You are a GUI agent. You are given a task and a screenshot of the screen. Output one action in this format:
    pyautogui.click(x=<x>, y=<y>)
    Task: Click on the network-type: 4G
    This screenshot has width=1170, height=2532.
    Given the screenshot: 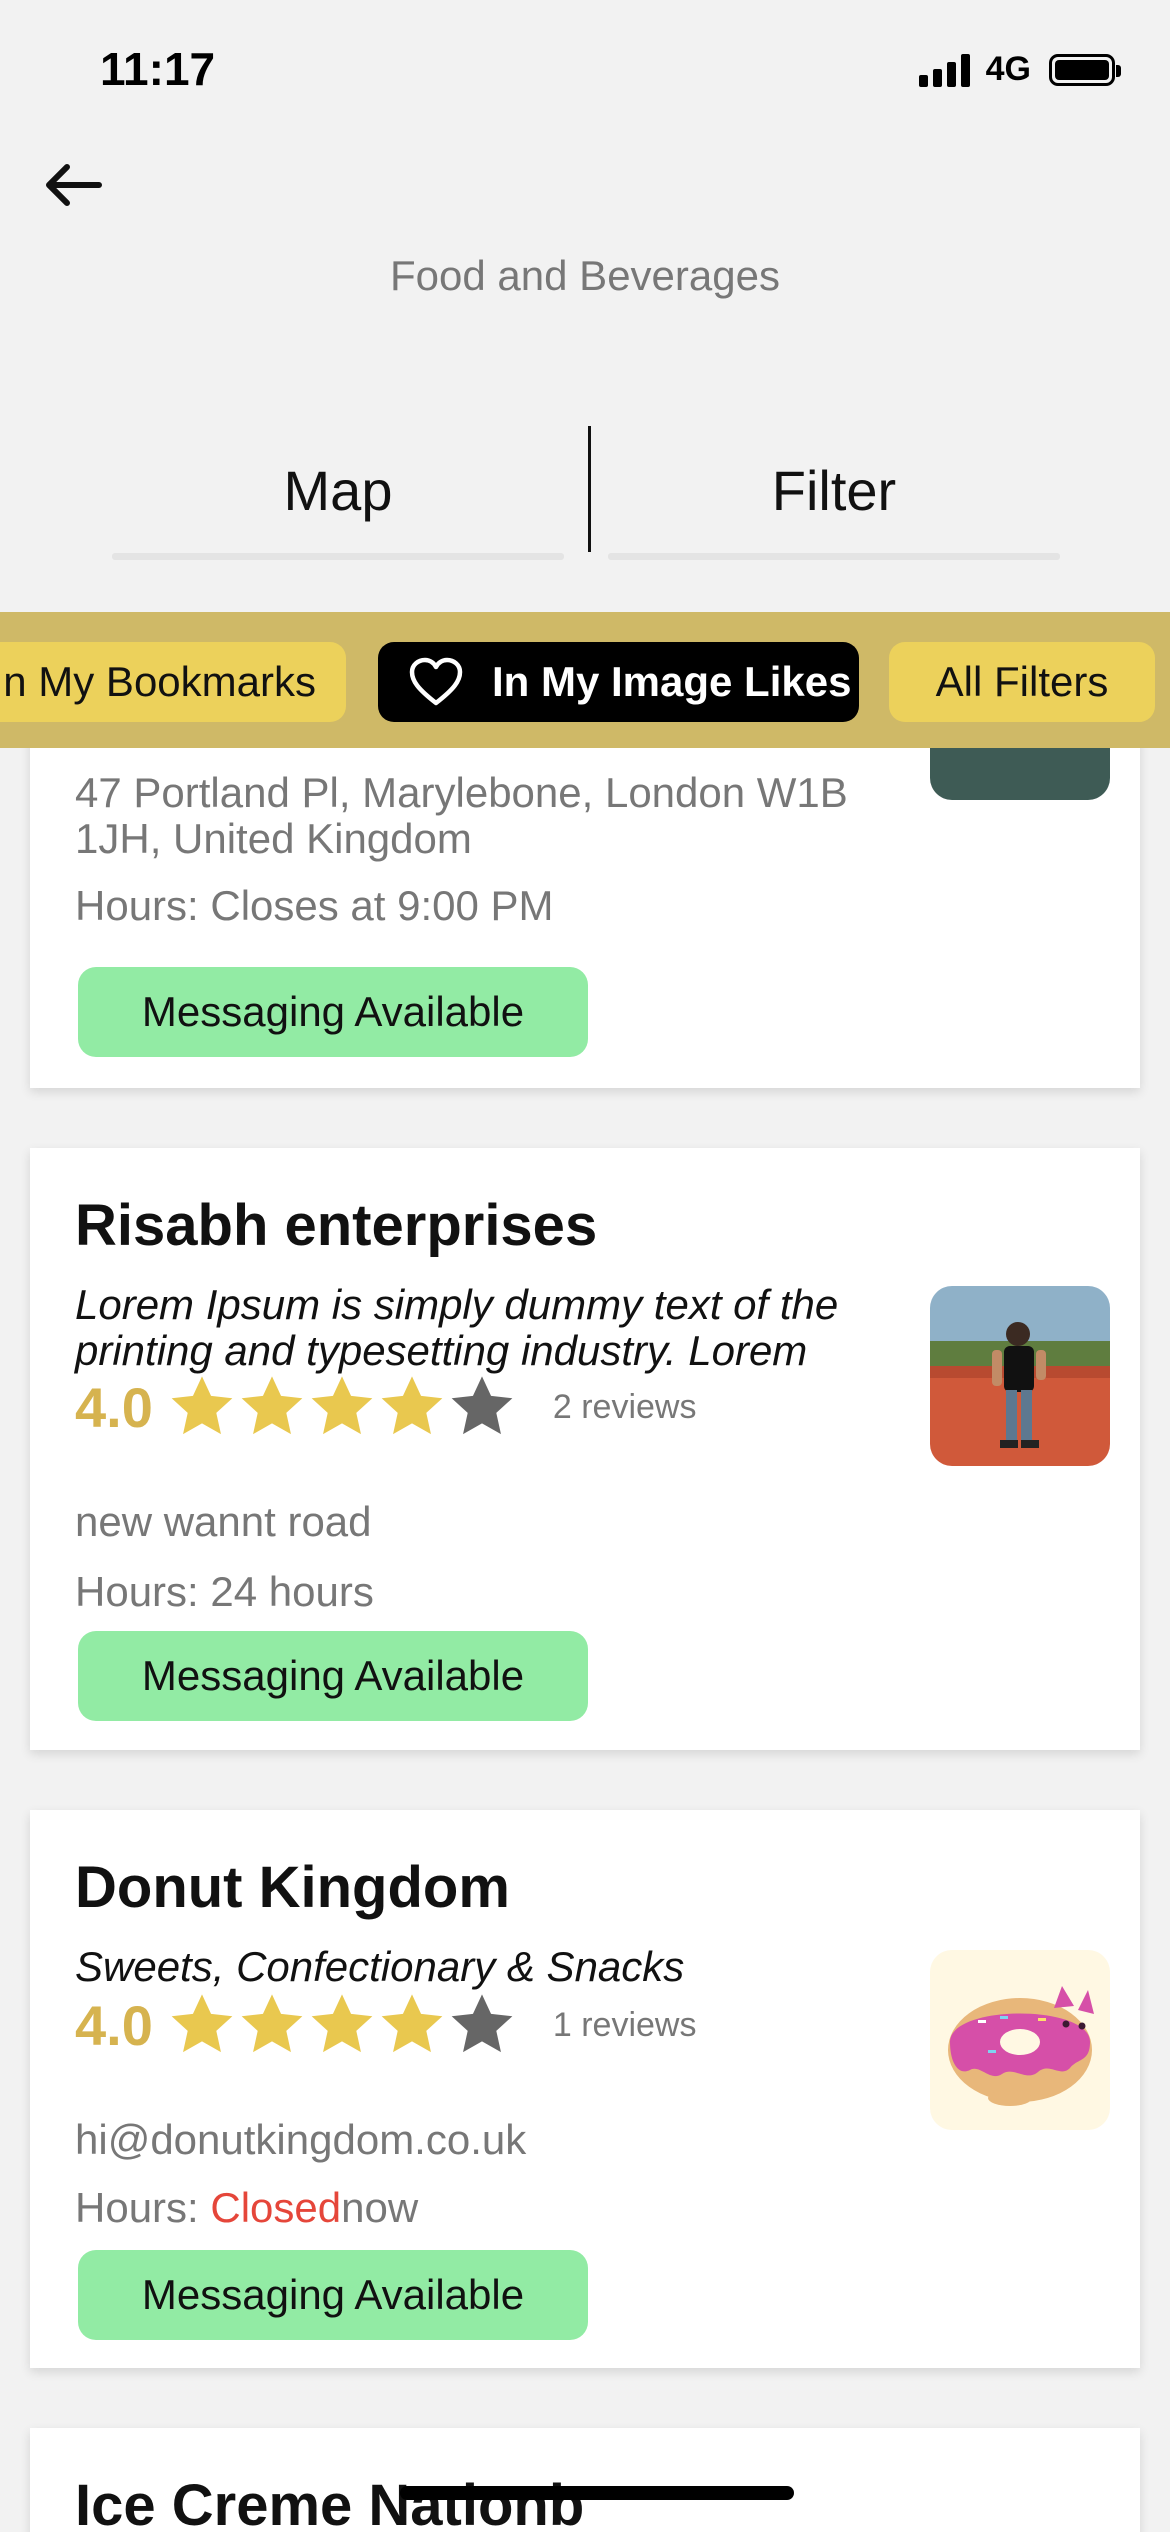 What is the action you would take?
    pyautogui.click(x=1008, y=69)
    